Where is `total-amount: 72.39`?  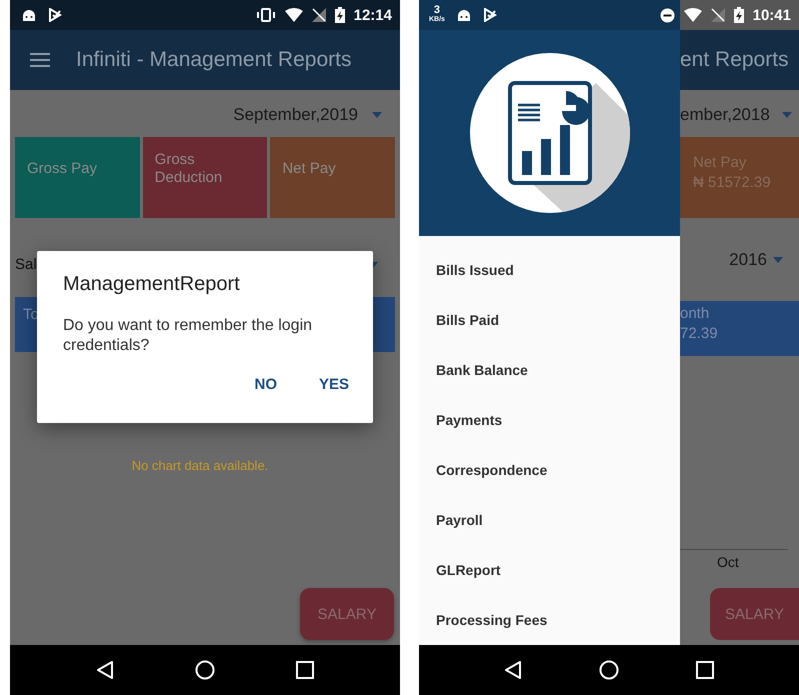 total-amount: 72.39 is located at coordinates (699, 334).